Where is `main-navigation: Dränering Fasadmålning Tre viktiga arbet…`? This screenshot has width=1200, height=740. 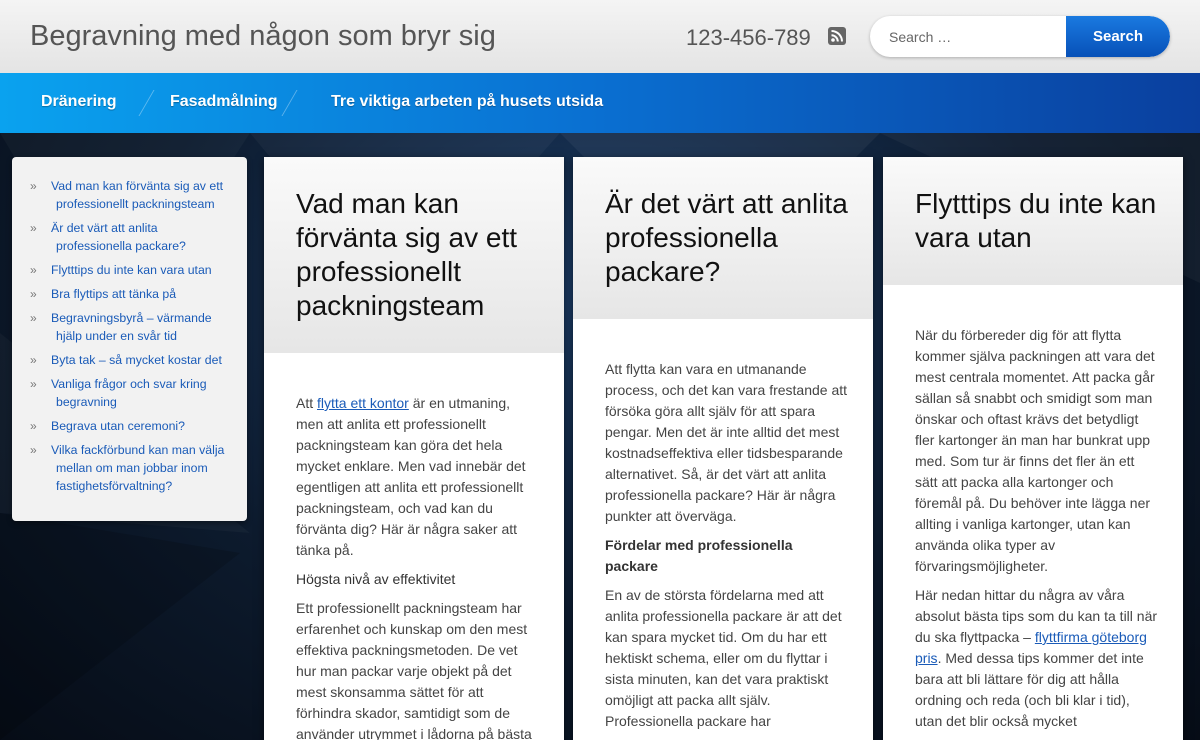
main-navigation: Dränering Fasadmålning Tre viktiga arbet… is located at coordinates (600, 103).